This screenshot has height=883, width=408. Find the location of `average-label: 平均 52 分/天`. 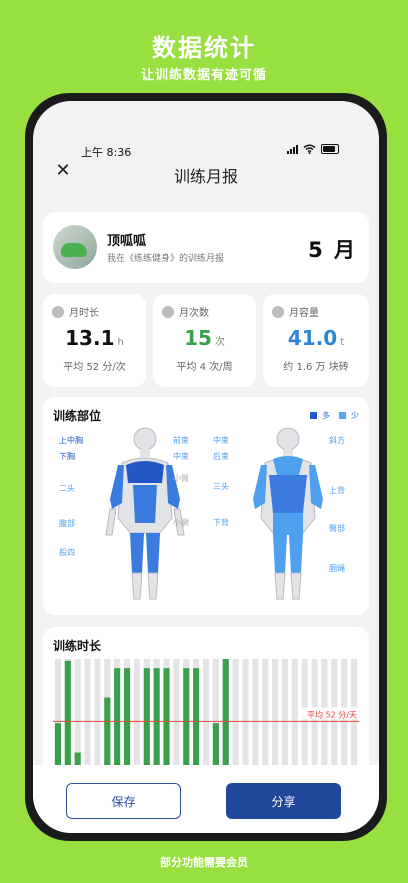

average-label: 平均 52 分/天 is located at coordinates (332, 714).